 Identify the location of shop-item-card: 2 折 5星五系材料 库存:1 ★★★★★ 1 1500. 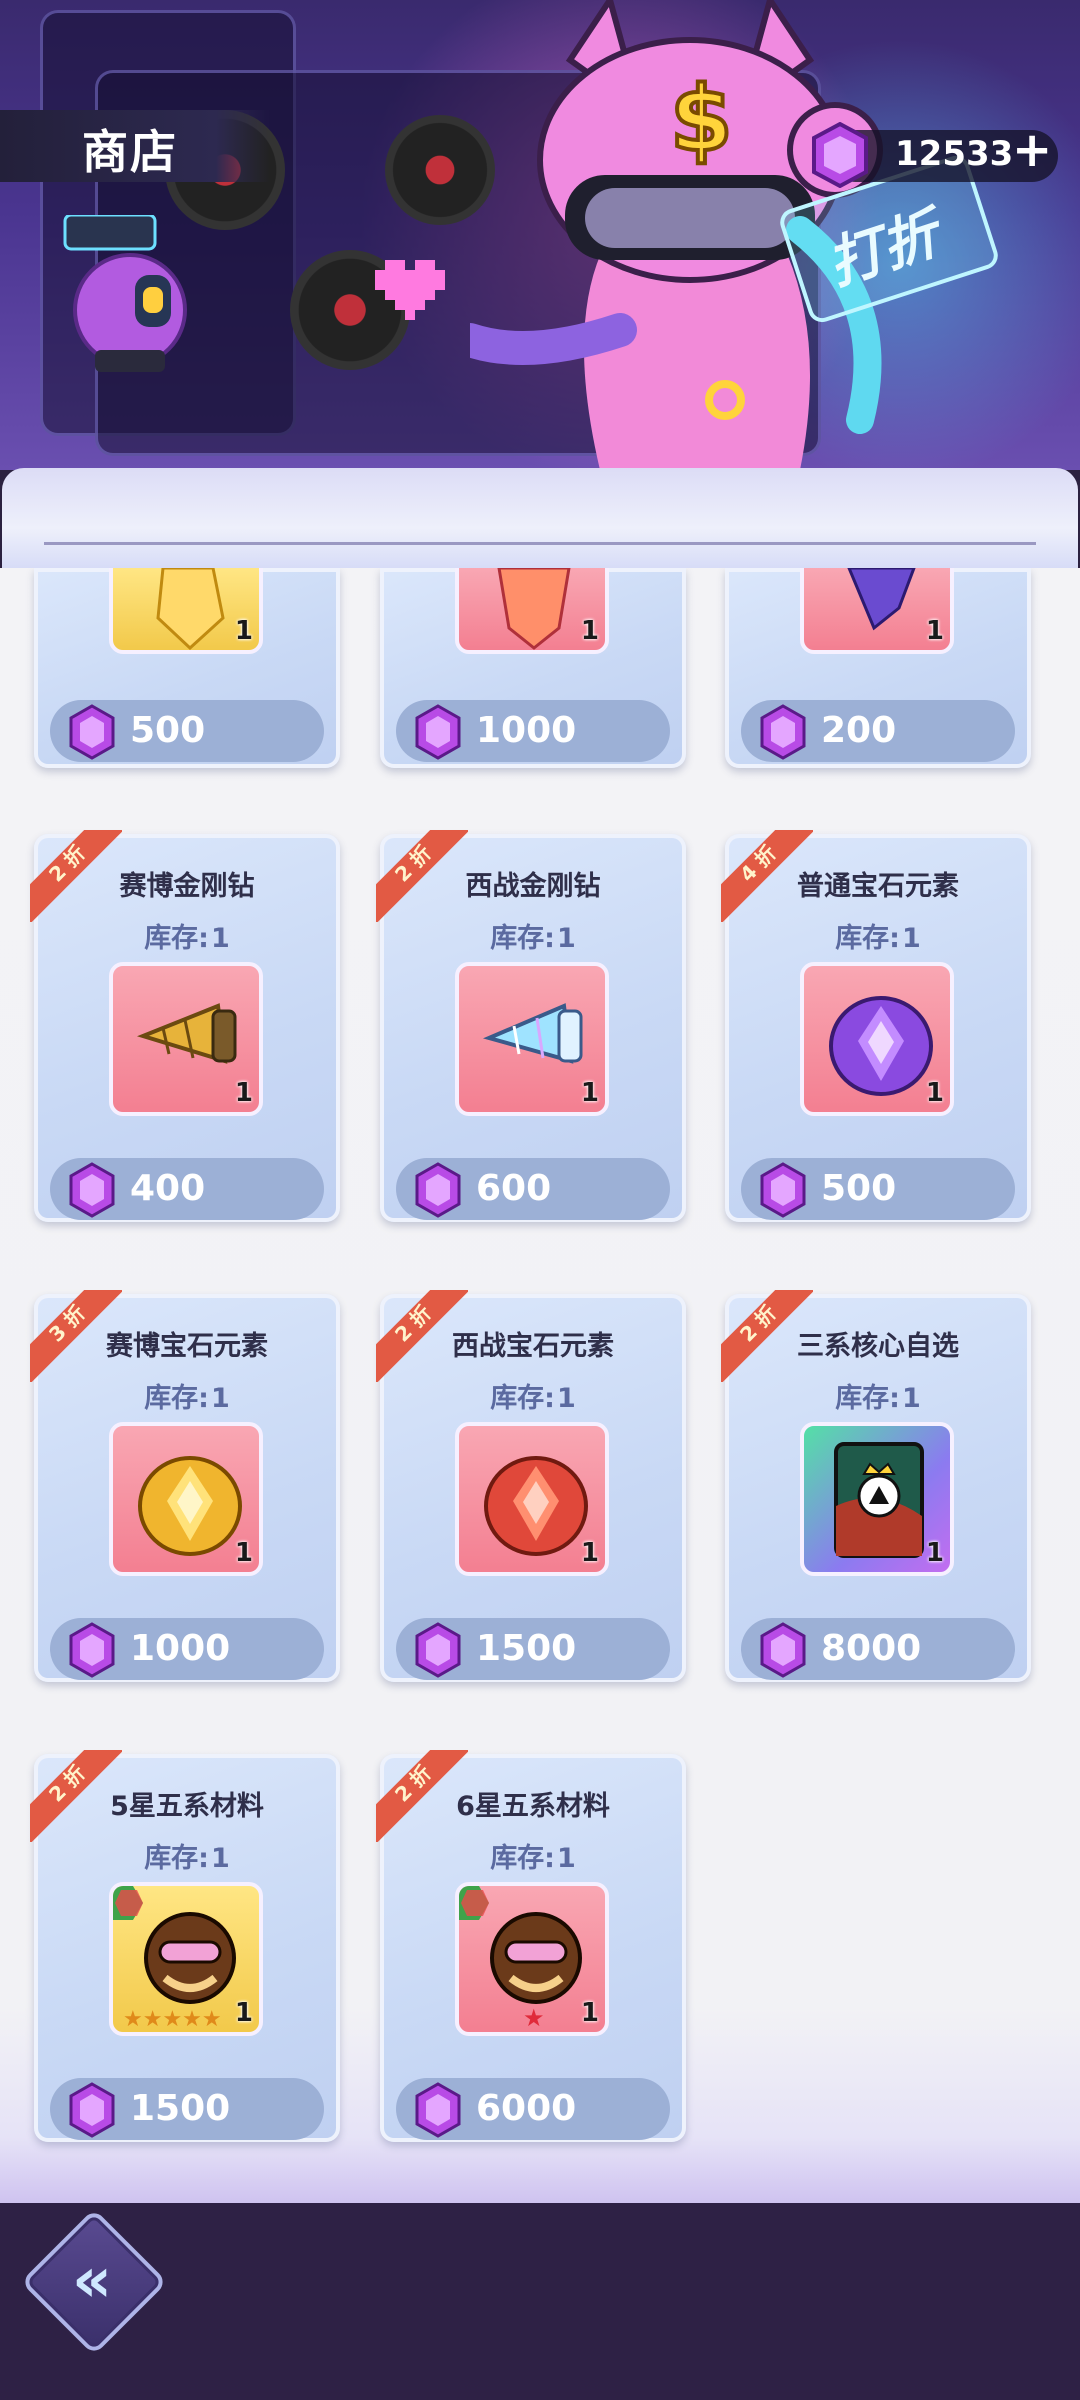
(187, 1948).